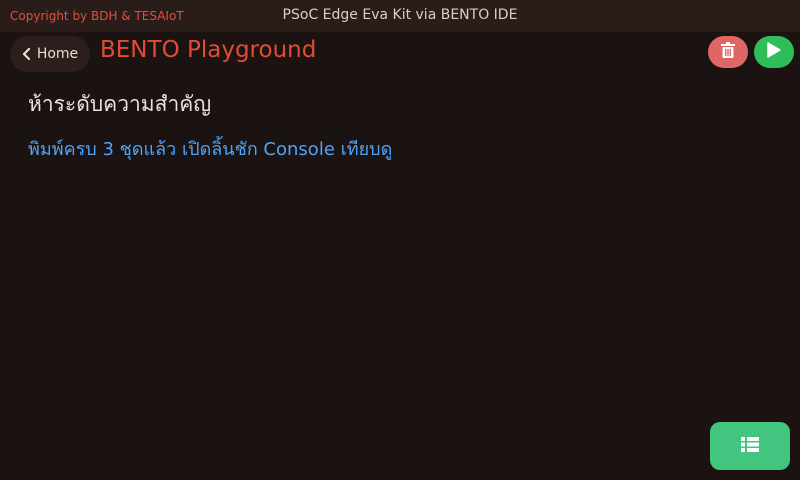 The height and width of the screenshot is (480, 800). What do you see at coordinates (26, 54) in the screenshot?
I see `chevron-left-icon` at bounding box center [26, 54].